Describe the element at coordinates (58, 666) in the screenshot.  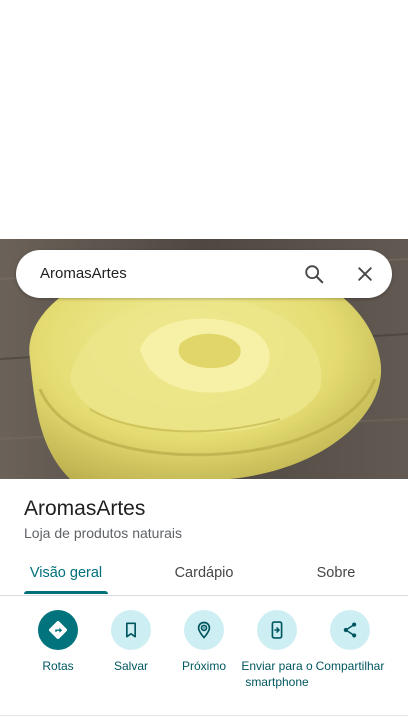
I see `directions-label: Rotas` at that location.